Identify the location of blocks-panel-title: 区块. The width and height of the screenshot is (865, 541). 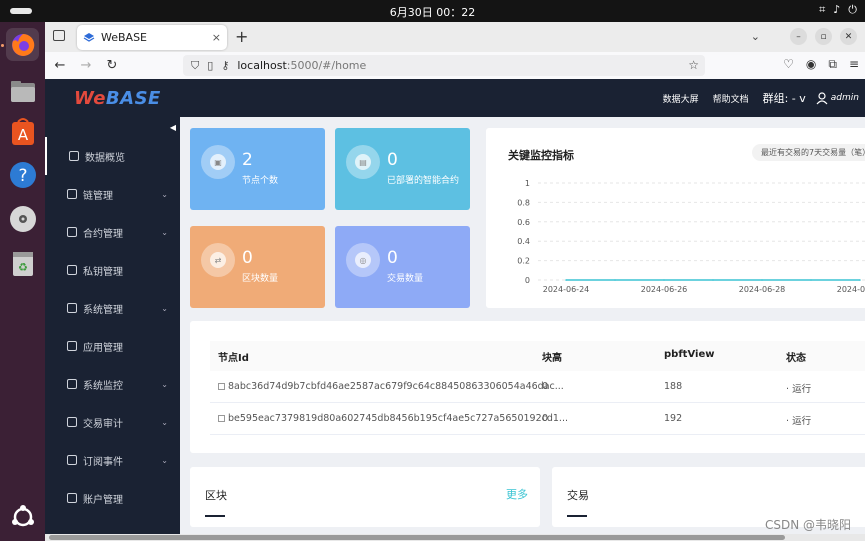
(216, 495).